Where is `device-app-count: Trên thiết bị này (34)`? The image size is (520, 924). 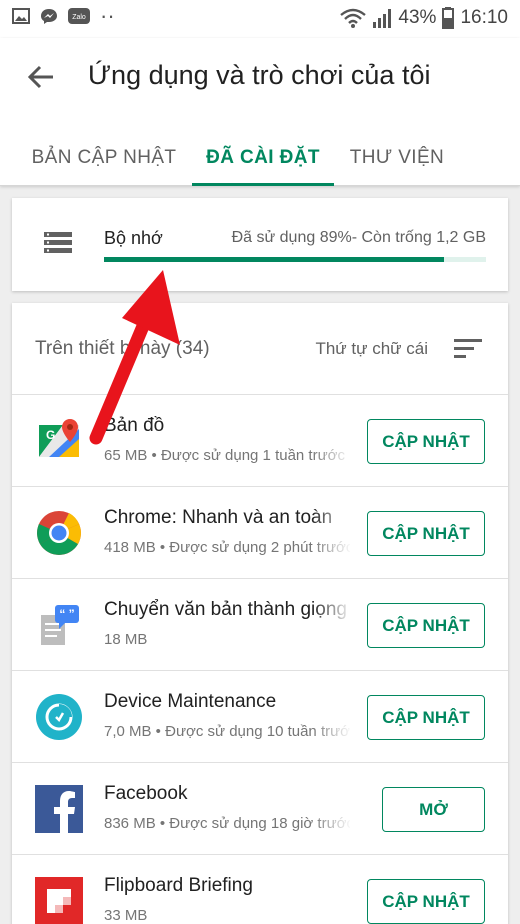 device-app-count: Trên thiết bị này (34) is located at coordinates (122, 348).